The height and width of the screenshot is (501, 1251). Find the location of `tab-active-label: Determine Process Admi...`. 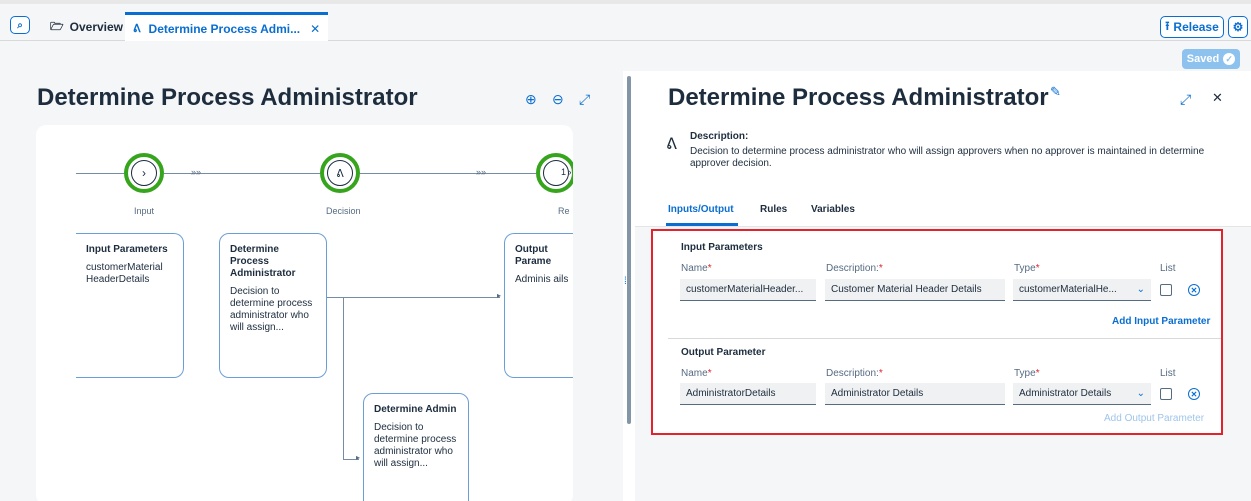

tab-active-label: Determine Process Admi... is located at coordinates (224, 28).